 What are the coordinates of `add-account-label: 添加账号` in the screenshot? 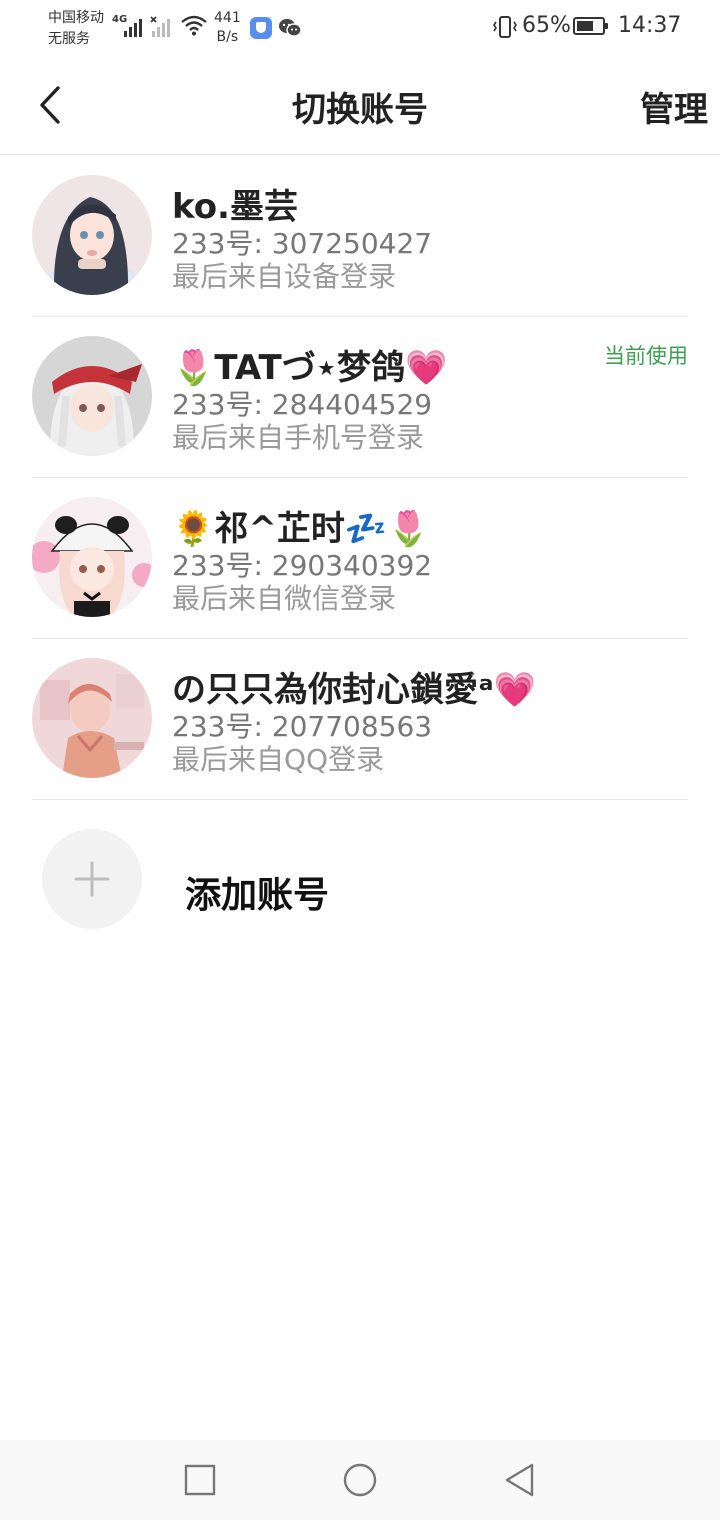 It's located at (257, 895).